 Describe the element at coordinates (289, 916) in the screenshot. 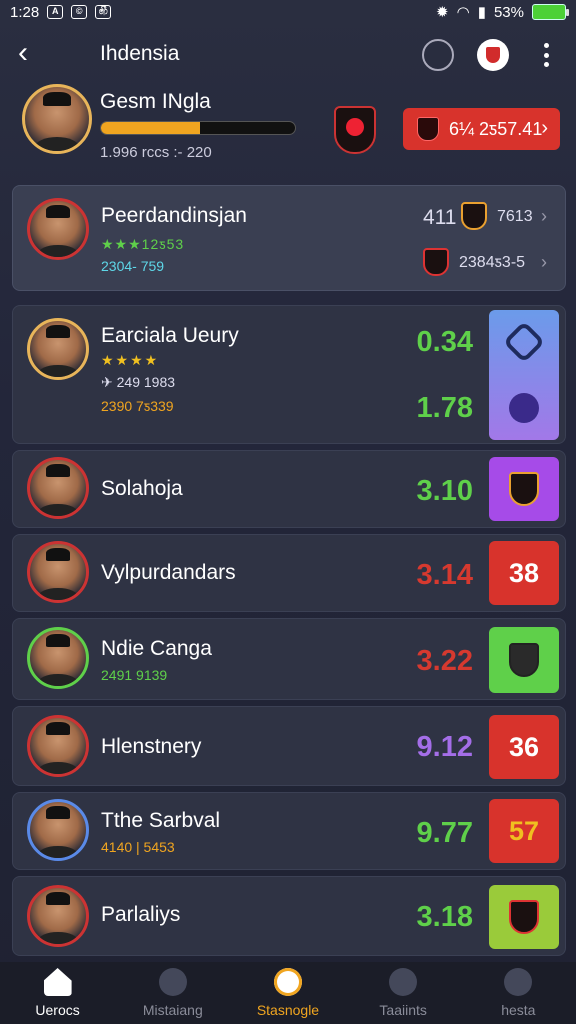

I see `player-card: Parlaliys 3.18` at that location.